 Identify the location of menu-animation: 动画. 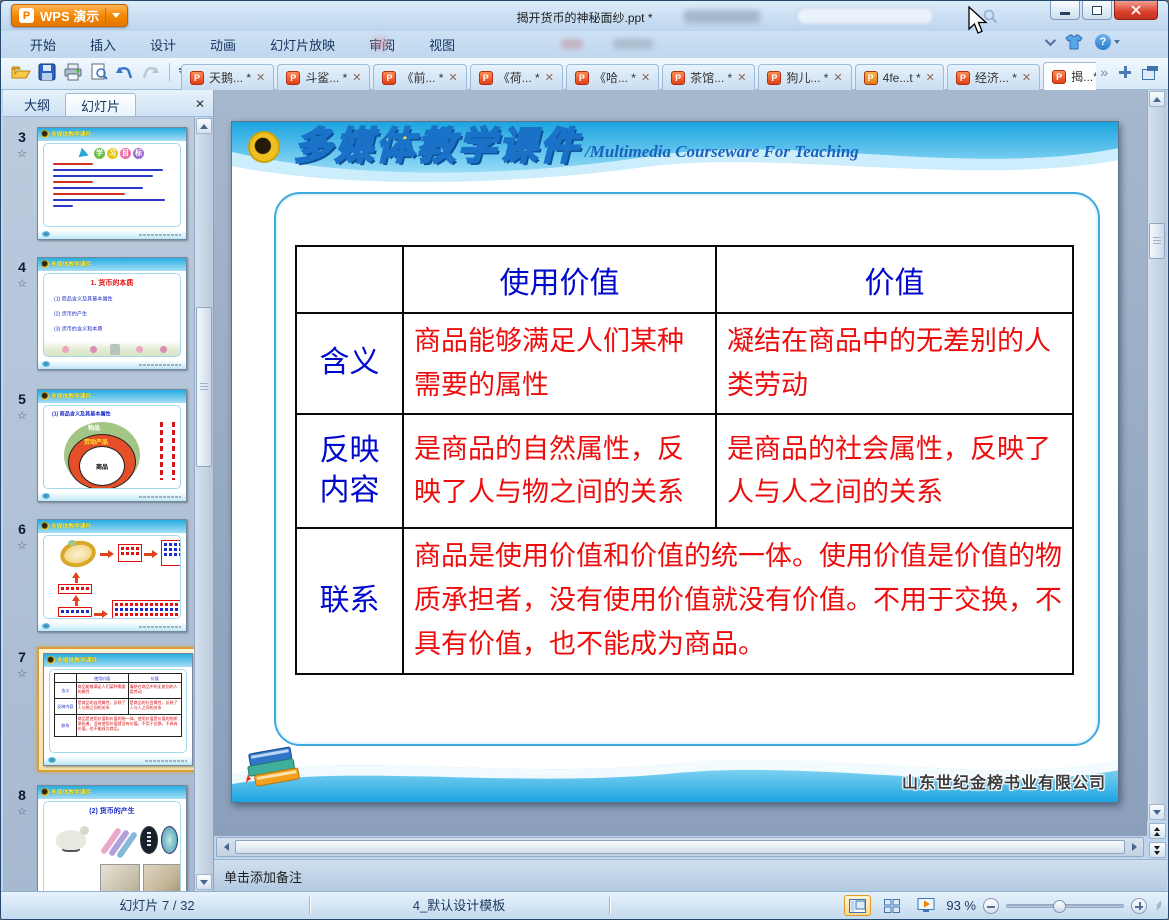
(223, 44).